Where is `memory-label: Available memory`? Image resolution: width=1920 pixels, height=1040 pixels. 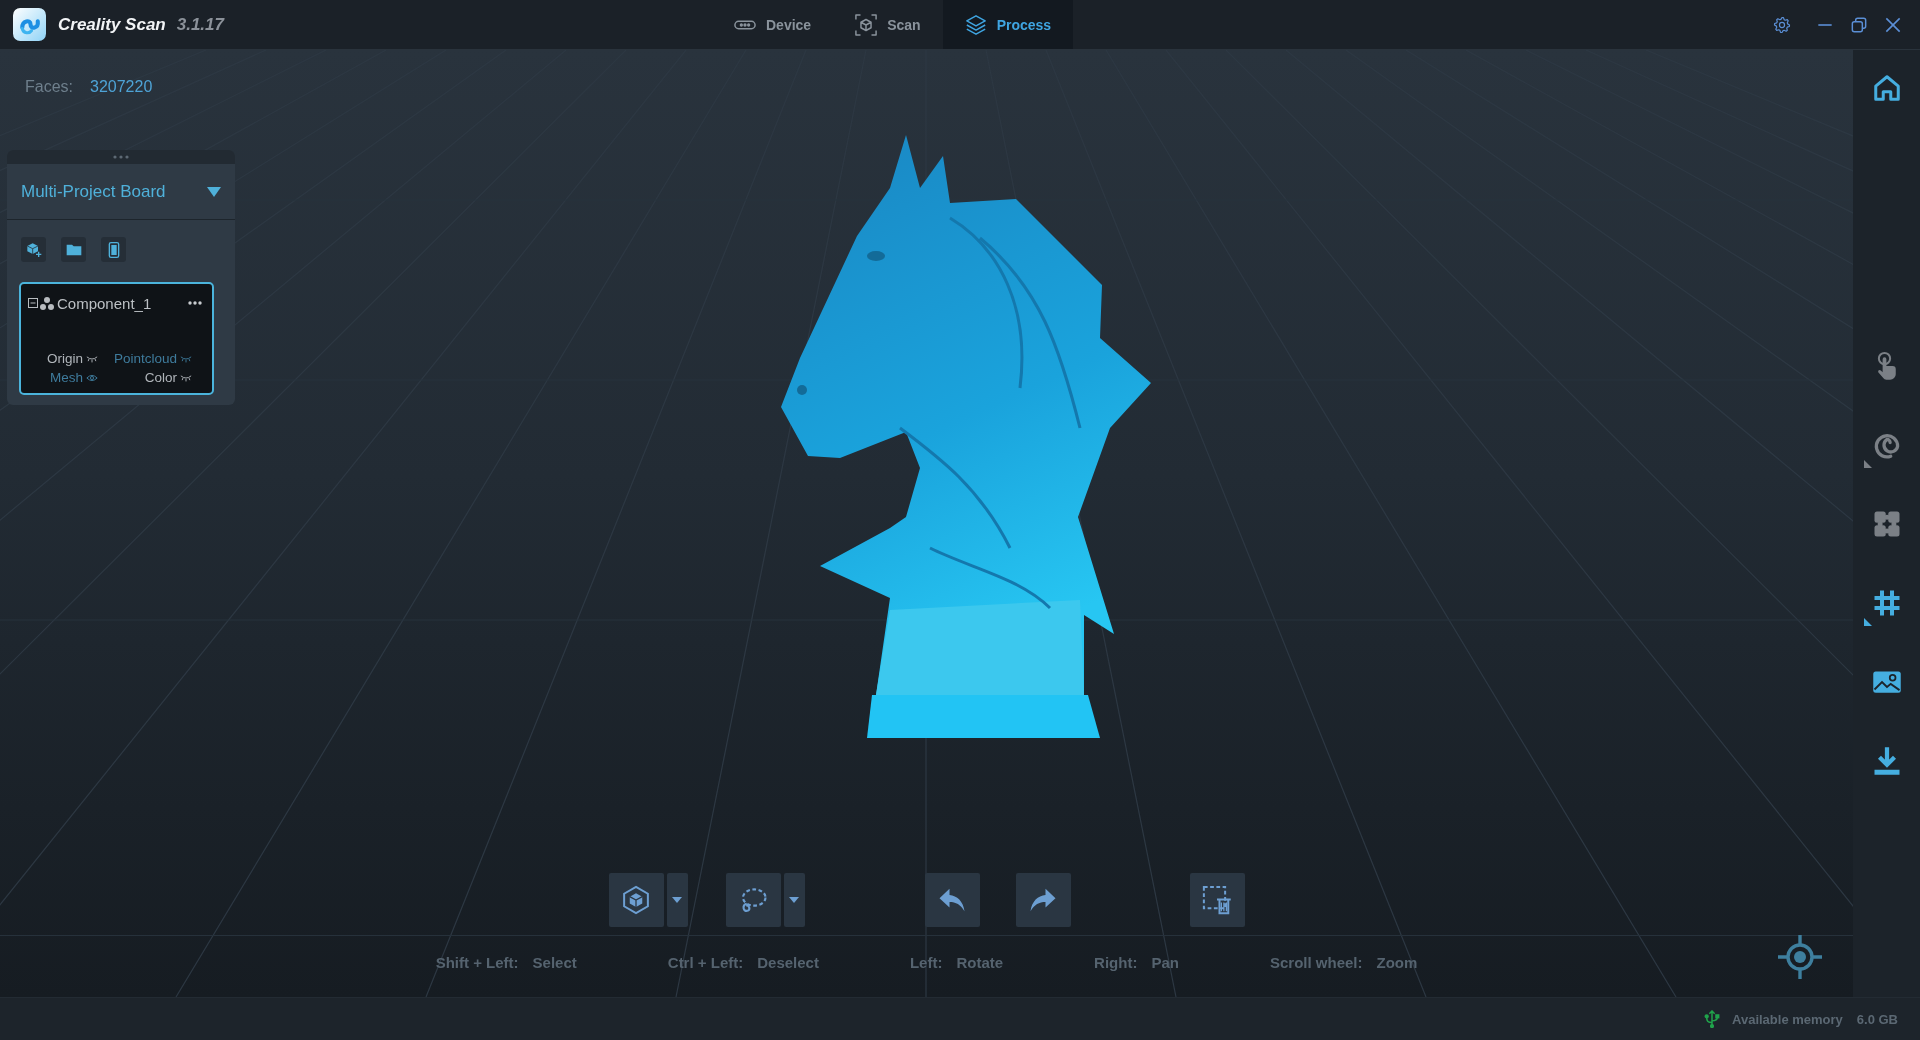
memory-label: Available memory is located at coordinates (1787, 1019).